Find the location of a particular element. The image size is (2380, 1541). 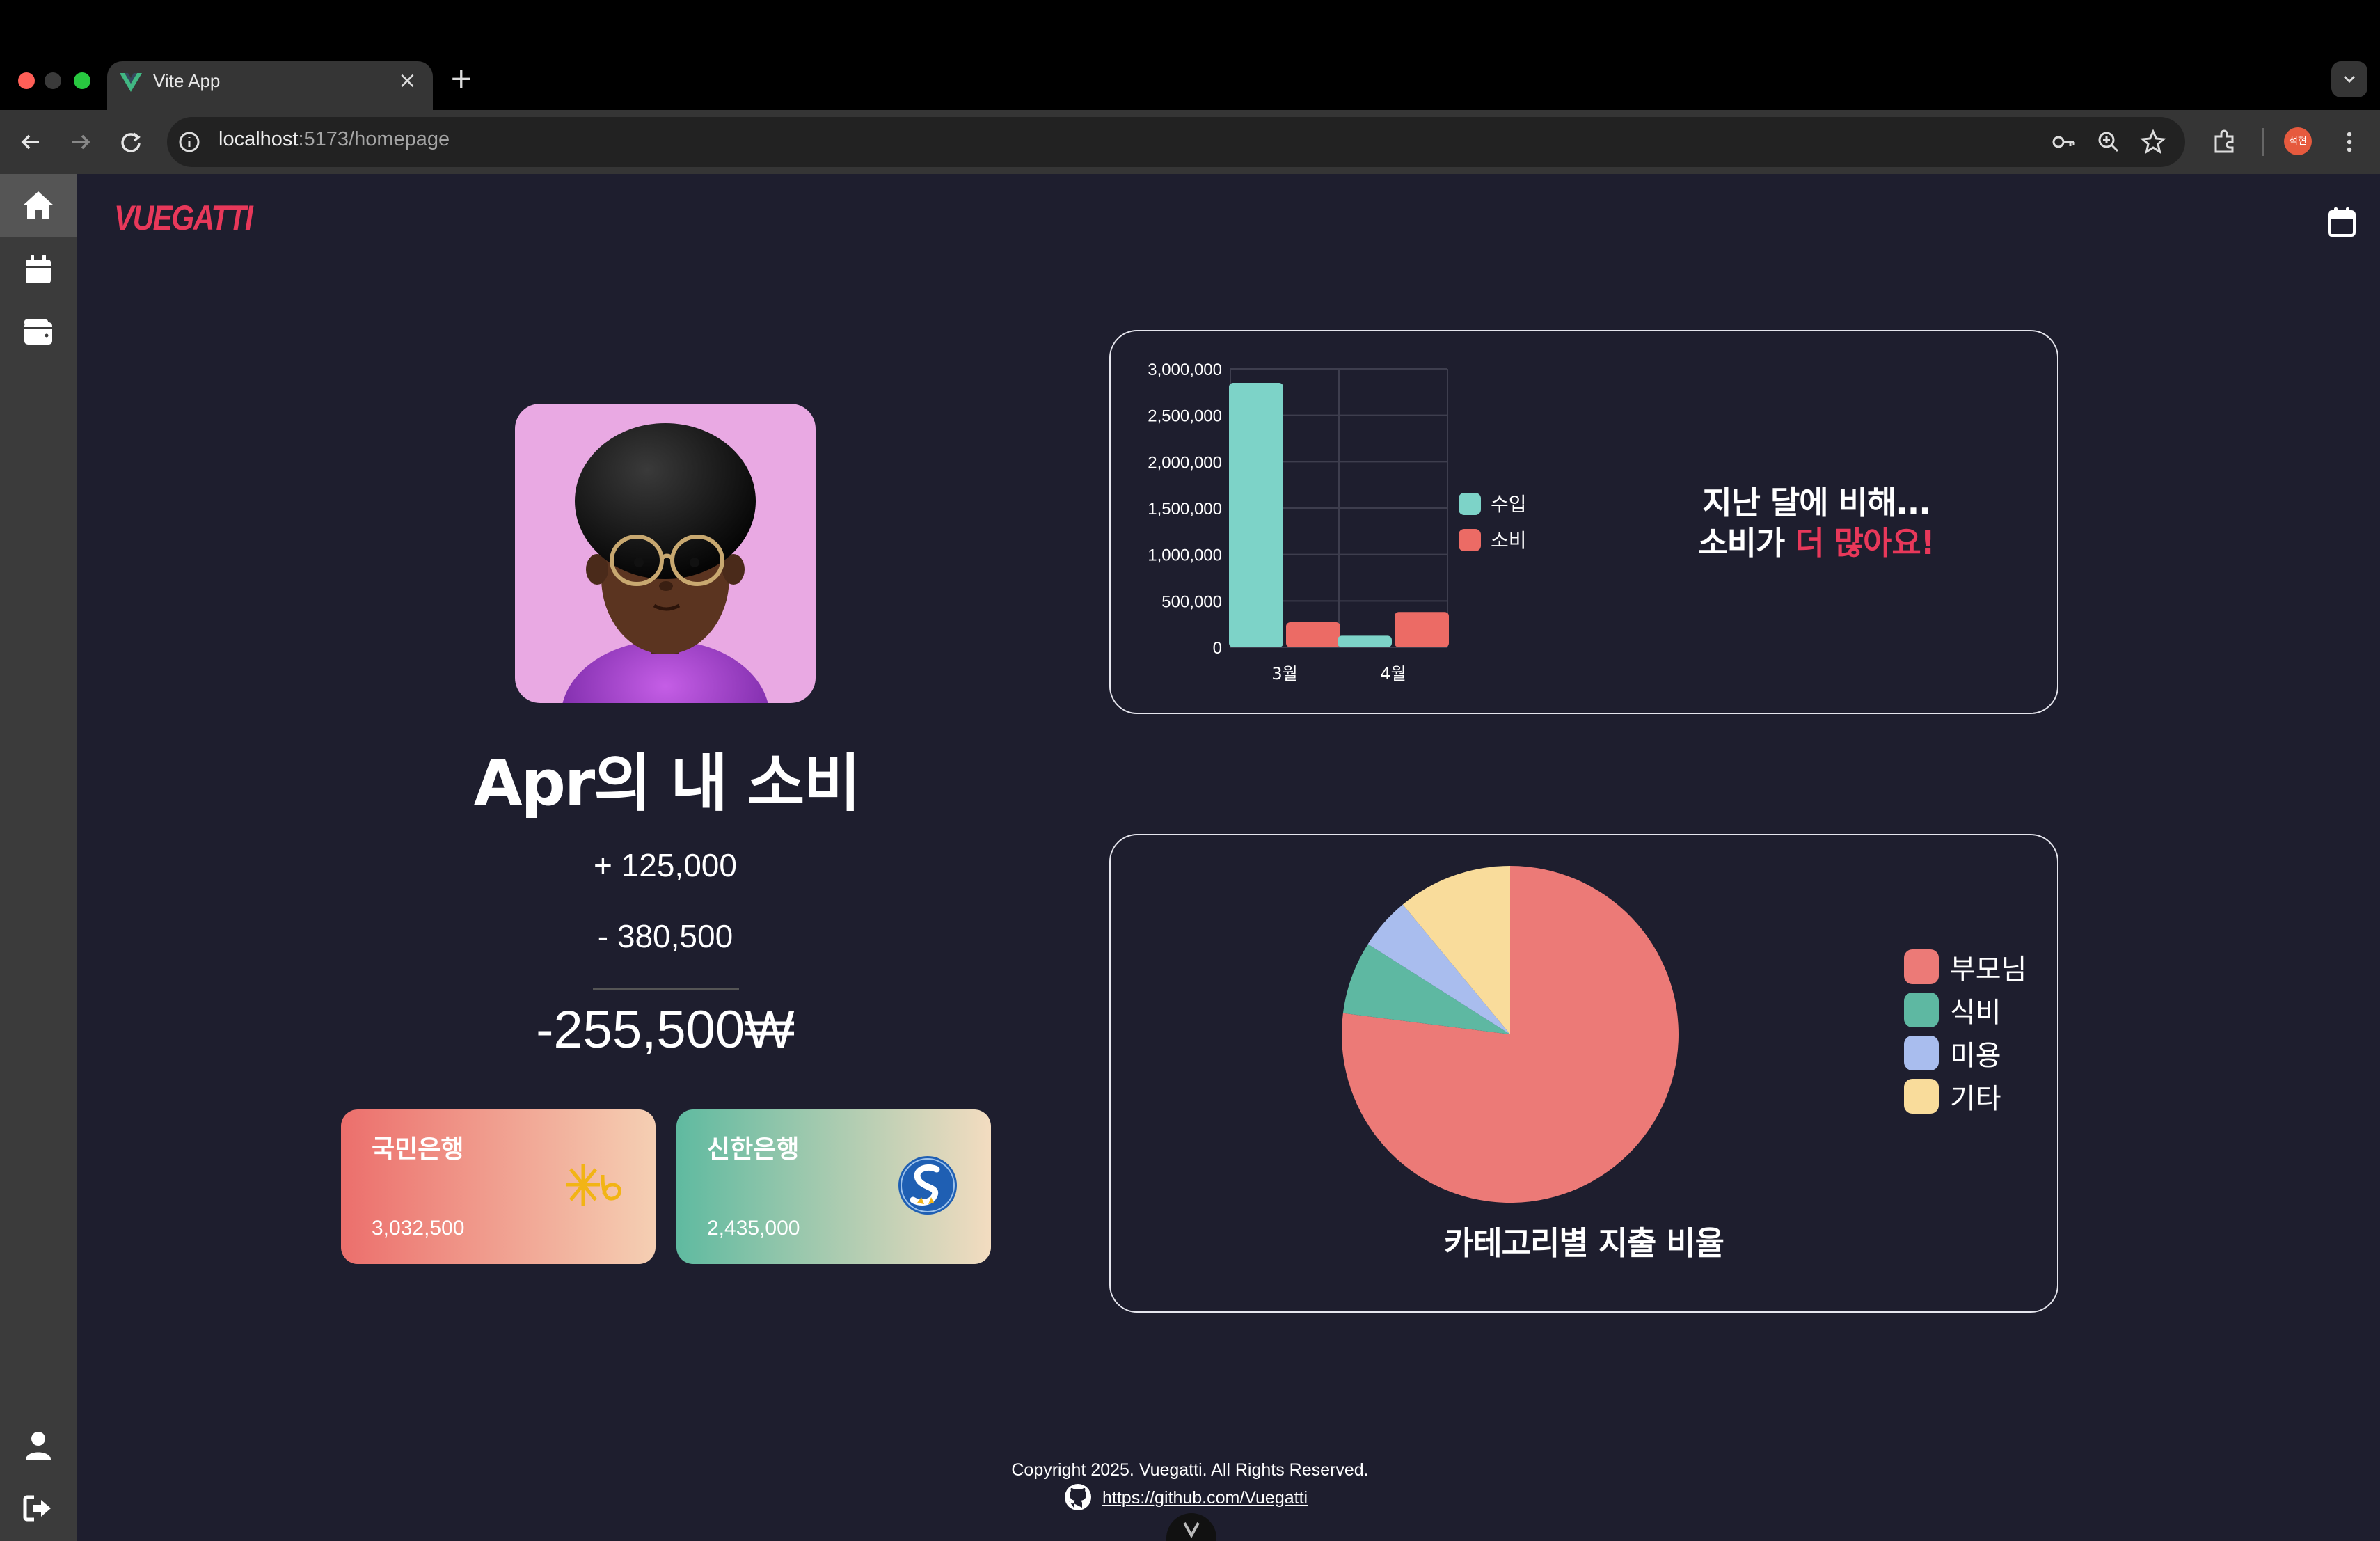

comparison-message-prefix: 소비가 is located at coordinates (1746, 543).